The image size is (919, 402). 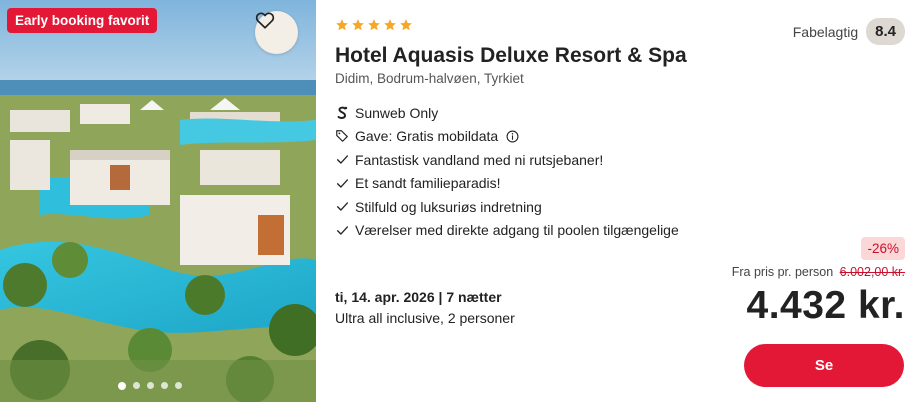 I want to click on favorite-button, so click(x=276, y=32).